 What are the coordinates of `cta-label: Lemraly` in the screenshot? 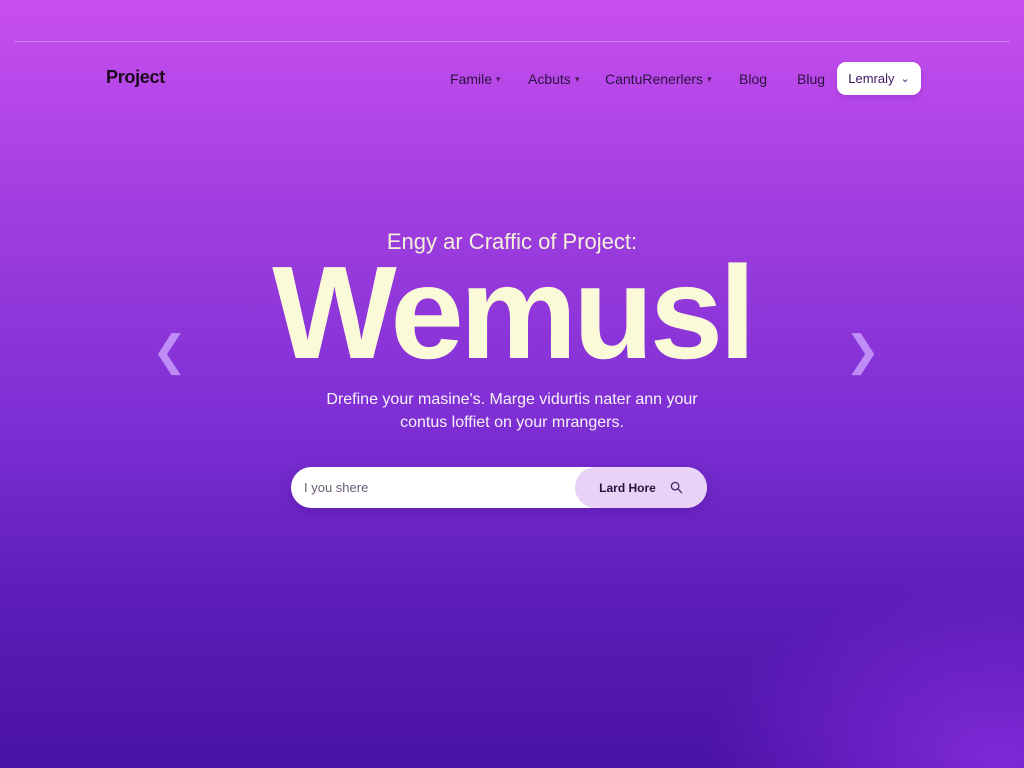 It's located at (871, 78).